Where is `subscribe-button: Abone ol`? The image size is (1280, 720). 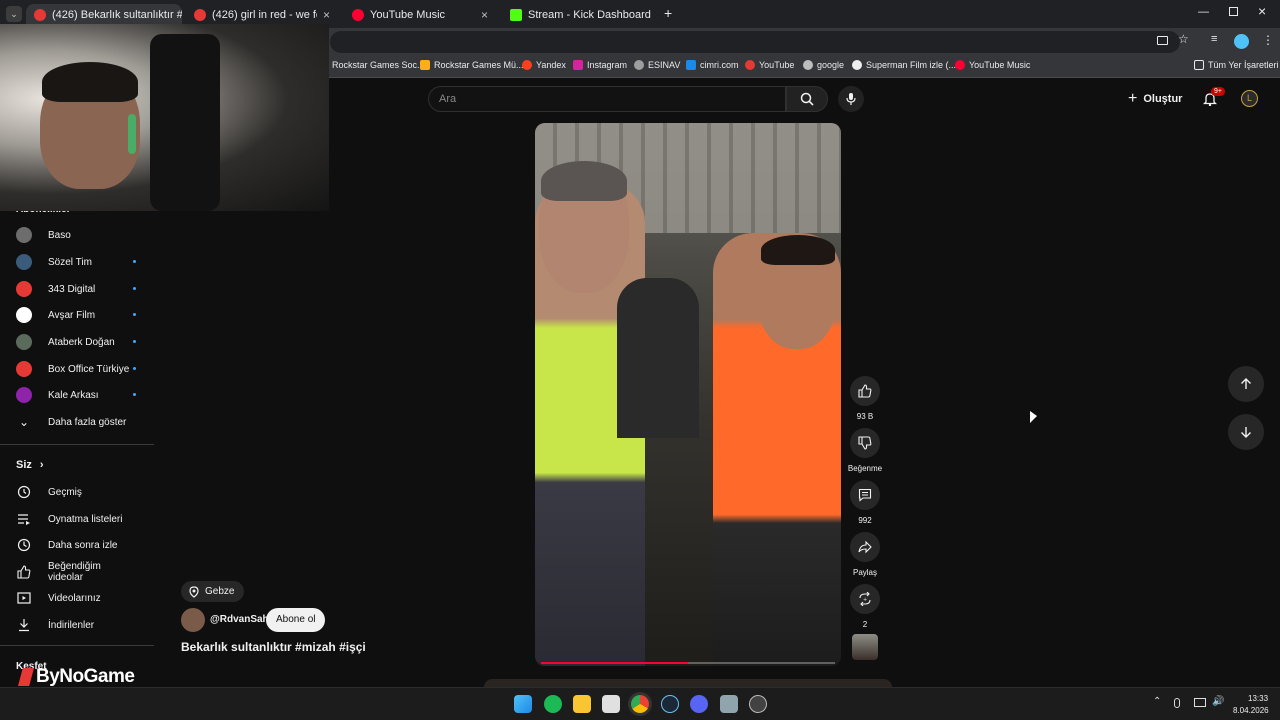
subscribe-button: Abone ol is located at coordinates (296, 620).